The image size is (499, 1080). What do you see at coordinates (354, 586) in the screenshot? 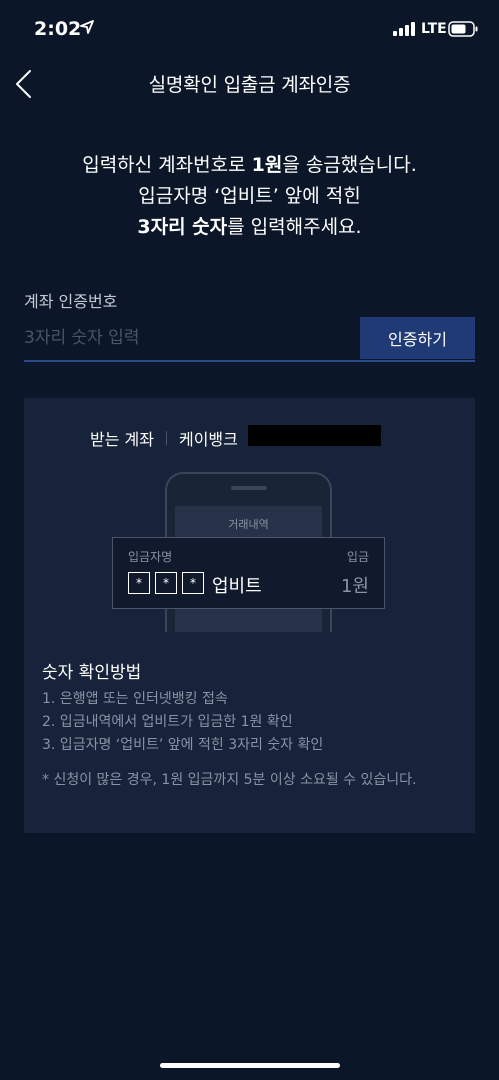
I see `deposit-amount: 1원` at bounding box center [354, 586].